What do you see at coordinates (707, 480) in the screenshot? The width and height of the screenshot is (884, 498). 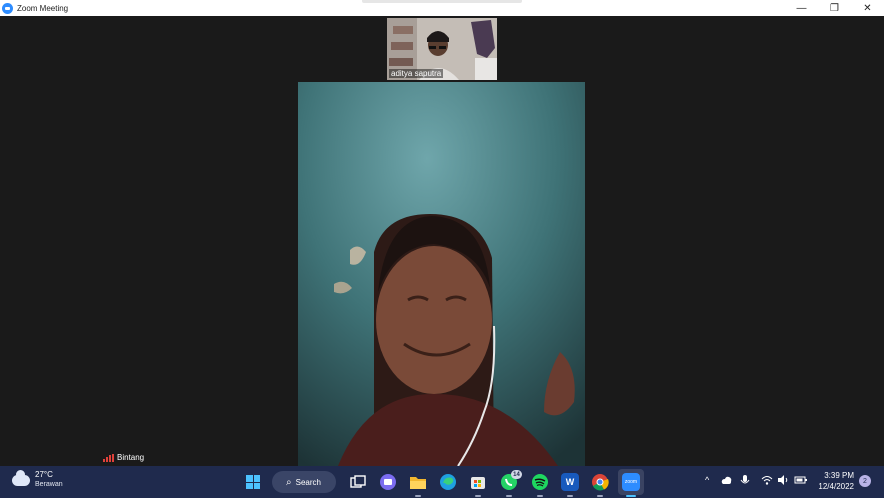 I see `chevron-up-icon: ^` at bounding box center [707, 480].